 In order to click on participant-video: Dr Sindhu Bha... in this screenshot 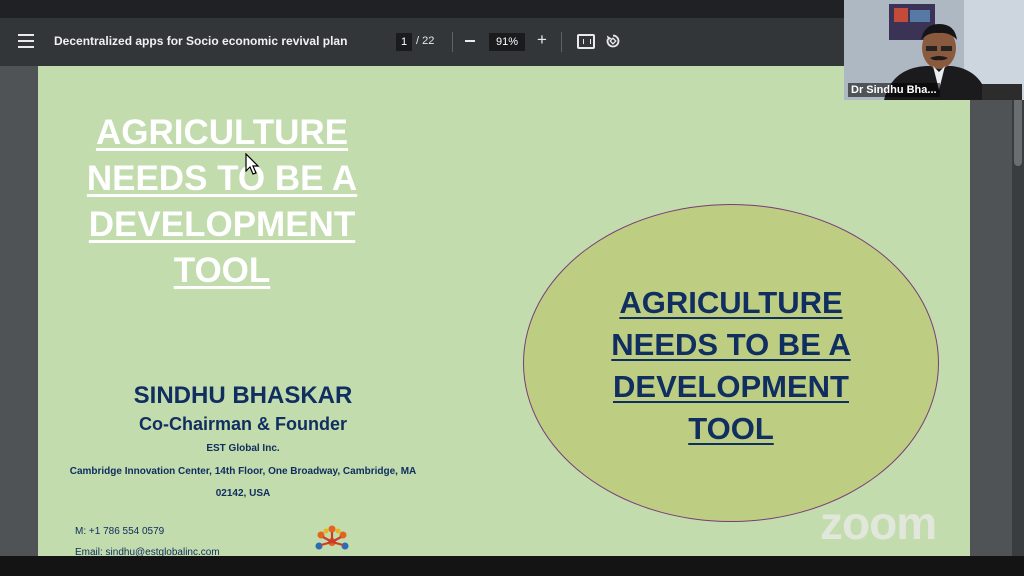, I will do `click(934, 50)`.